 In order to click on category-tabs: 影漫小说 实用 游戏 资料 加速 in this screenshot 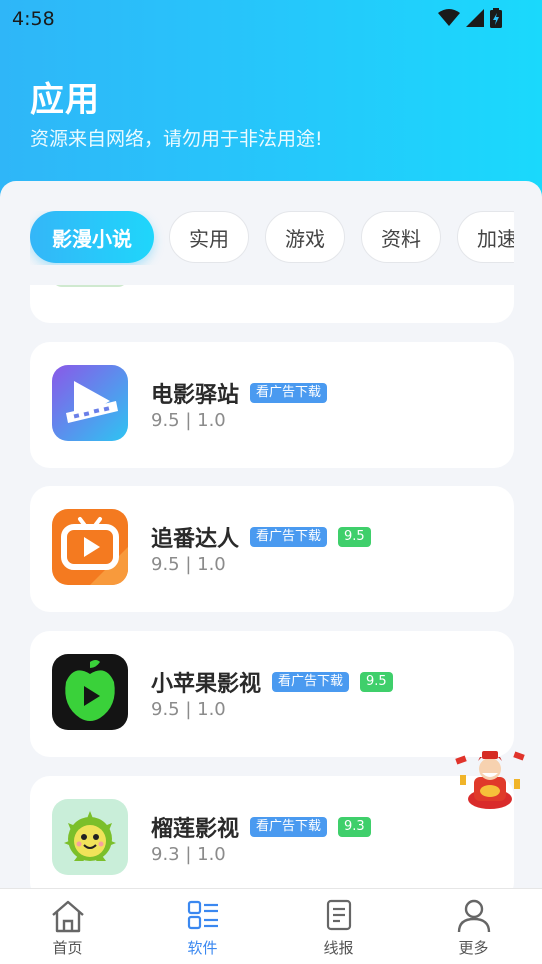, I will do `click(272, 238)`.